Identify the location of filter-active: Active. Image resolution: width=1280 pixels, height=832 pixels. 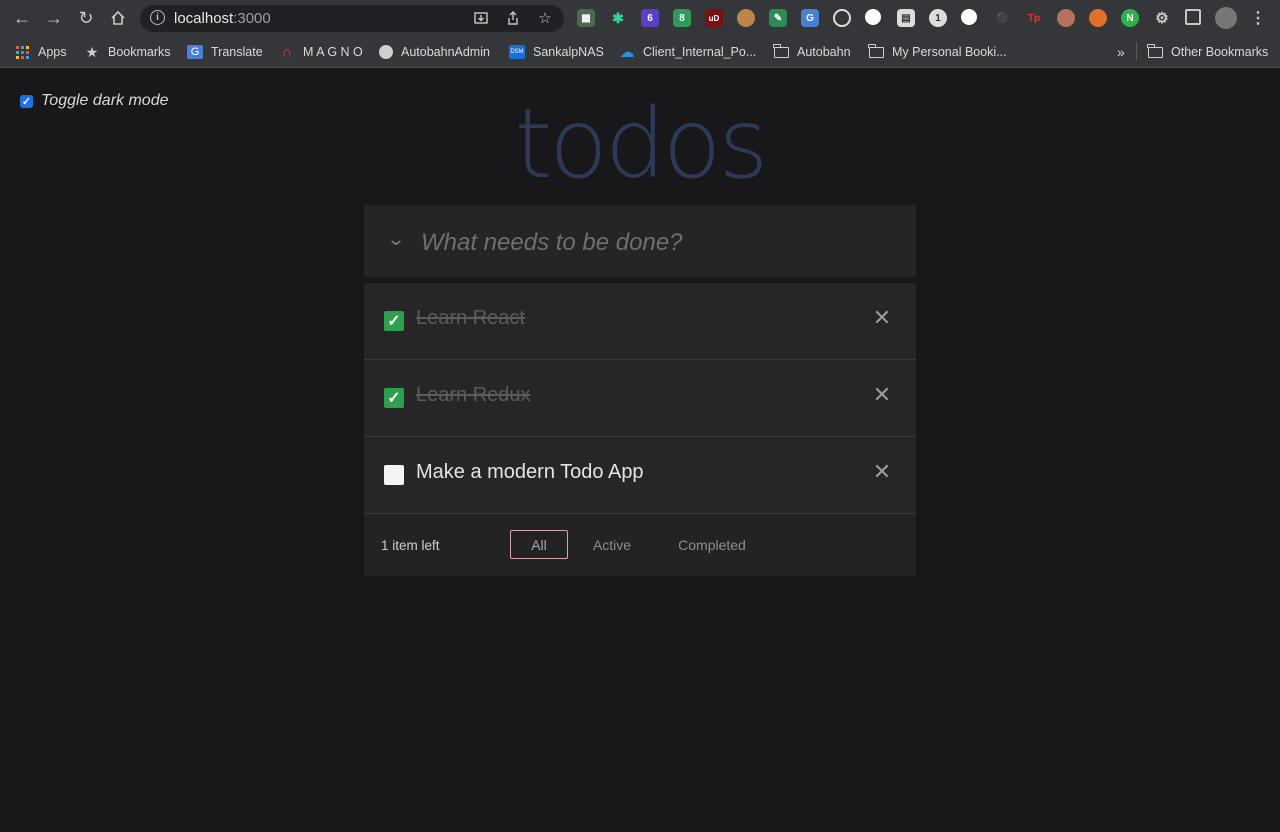
(612, 544).